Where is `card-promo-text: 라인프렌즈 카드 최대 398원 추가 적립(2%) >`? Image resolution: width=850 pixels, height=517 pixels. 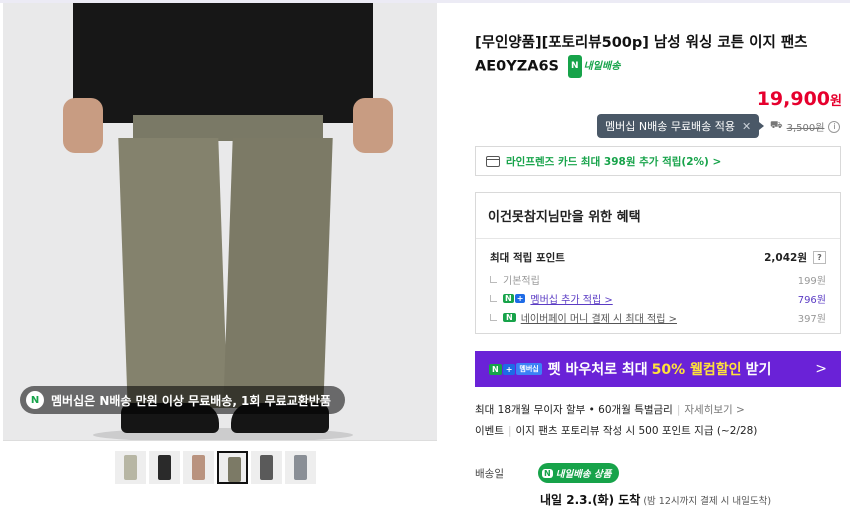 card-promo-text: 라인프렌즈 카드 최대 398원 추가 적립(2%) > is located at coordinates (614, 161).